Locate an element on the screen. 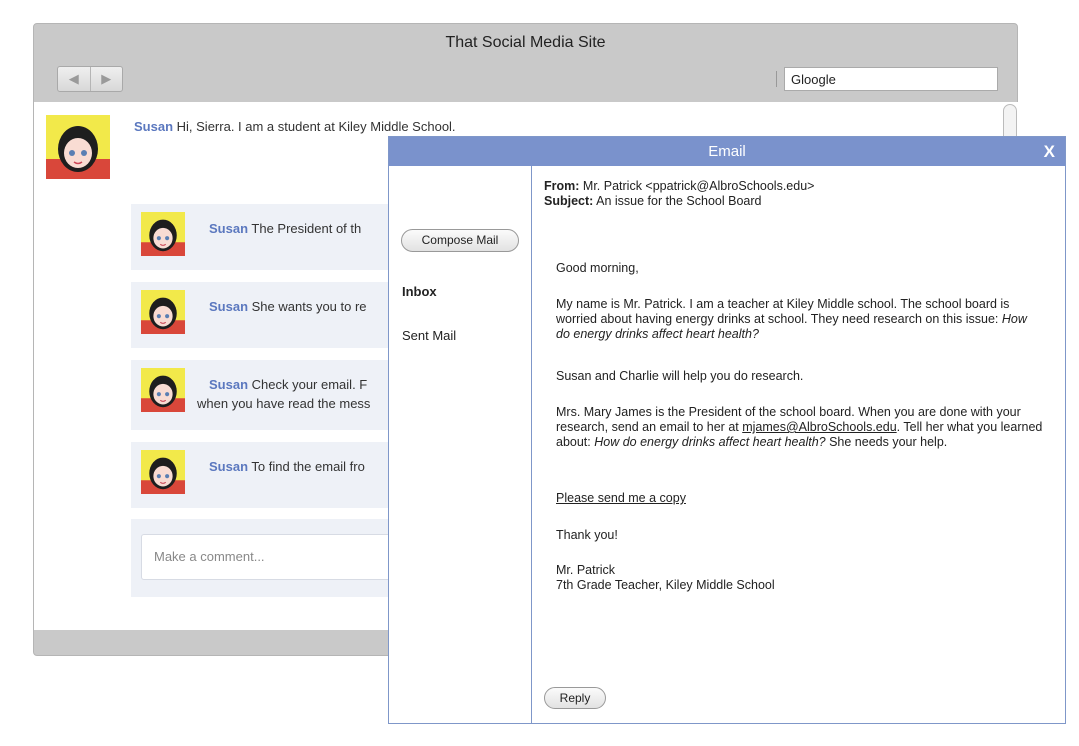 The image size is (1079, 746). comment-text: Susan The President of th is located at coordinates (285, 228).